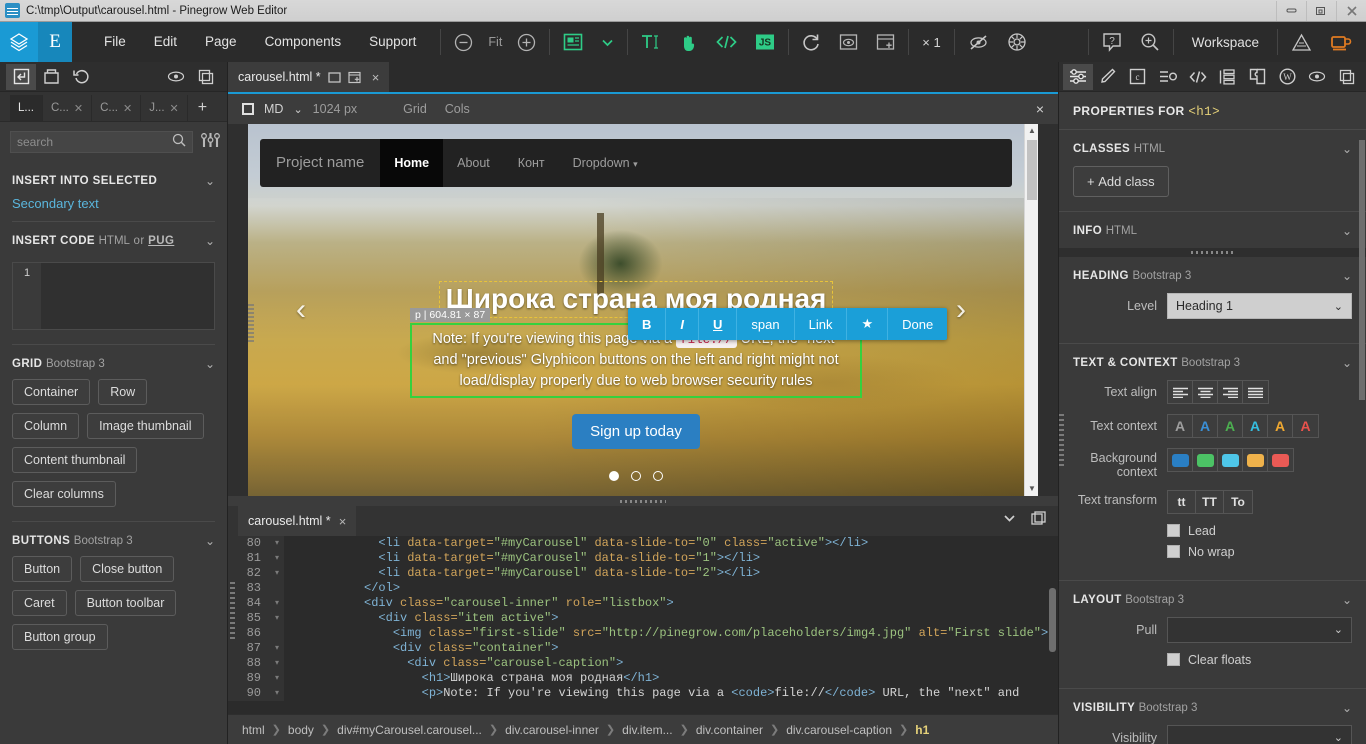 The image size is (1366, 744). I want to click on style-icon, so click(1108, 77).